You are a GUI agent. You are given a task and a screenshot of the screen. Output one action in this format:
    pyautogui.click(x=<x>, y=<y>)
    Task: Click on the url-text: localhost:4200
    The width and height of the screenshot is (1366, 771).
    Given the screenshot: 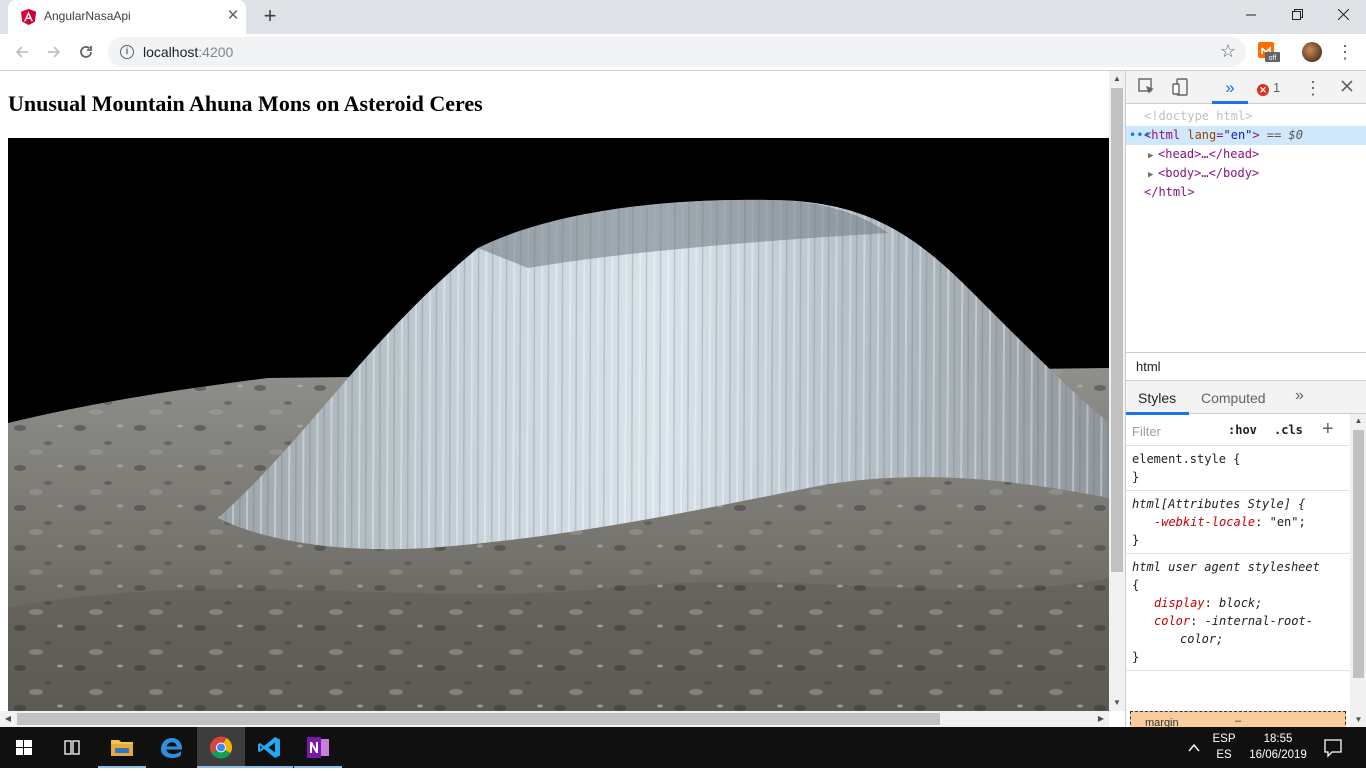 What is the action you would take?
    pyautogui.click(x=188, y=52)
    